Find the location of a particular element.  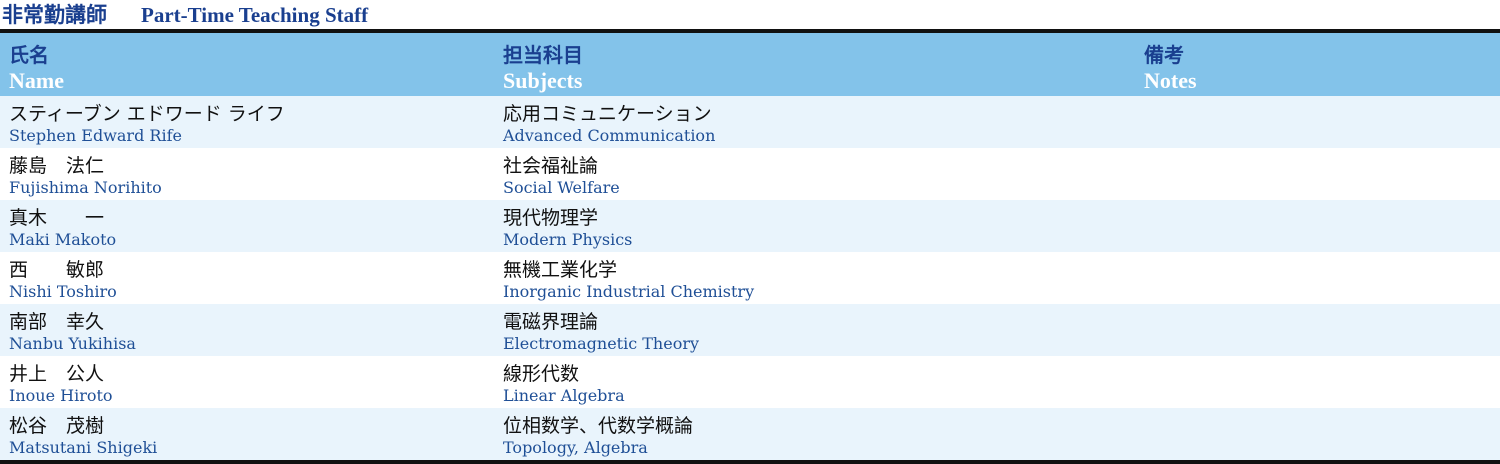

subject-ja: 線形代数 is located at coordinates (541, 374).